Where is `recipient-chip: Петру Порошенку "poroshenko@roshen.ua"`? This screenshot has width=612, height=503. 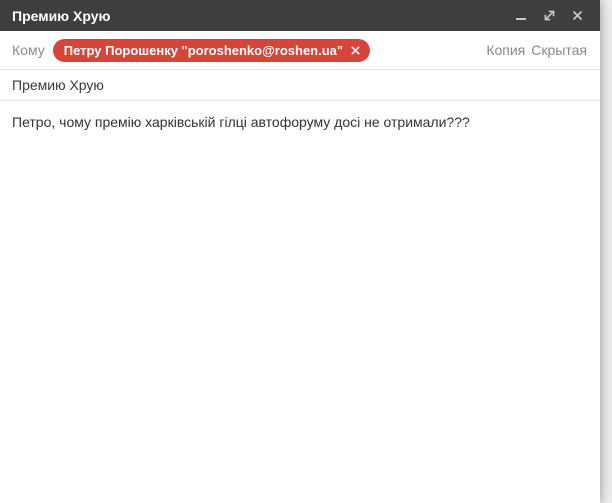 recipient-chip: Петру Порошенку "poroshenko@roshen.ua" is located at coordinates (211, 50).